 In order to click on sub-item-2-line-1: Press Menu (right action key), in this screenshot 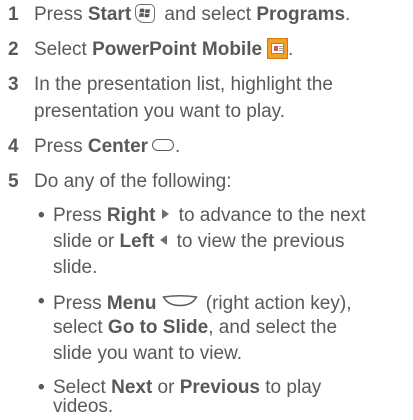, I will do `click(202, 302)`.